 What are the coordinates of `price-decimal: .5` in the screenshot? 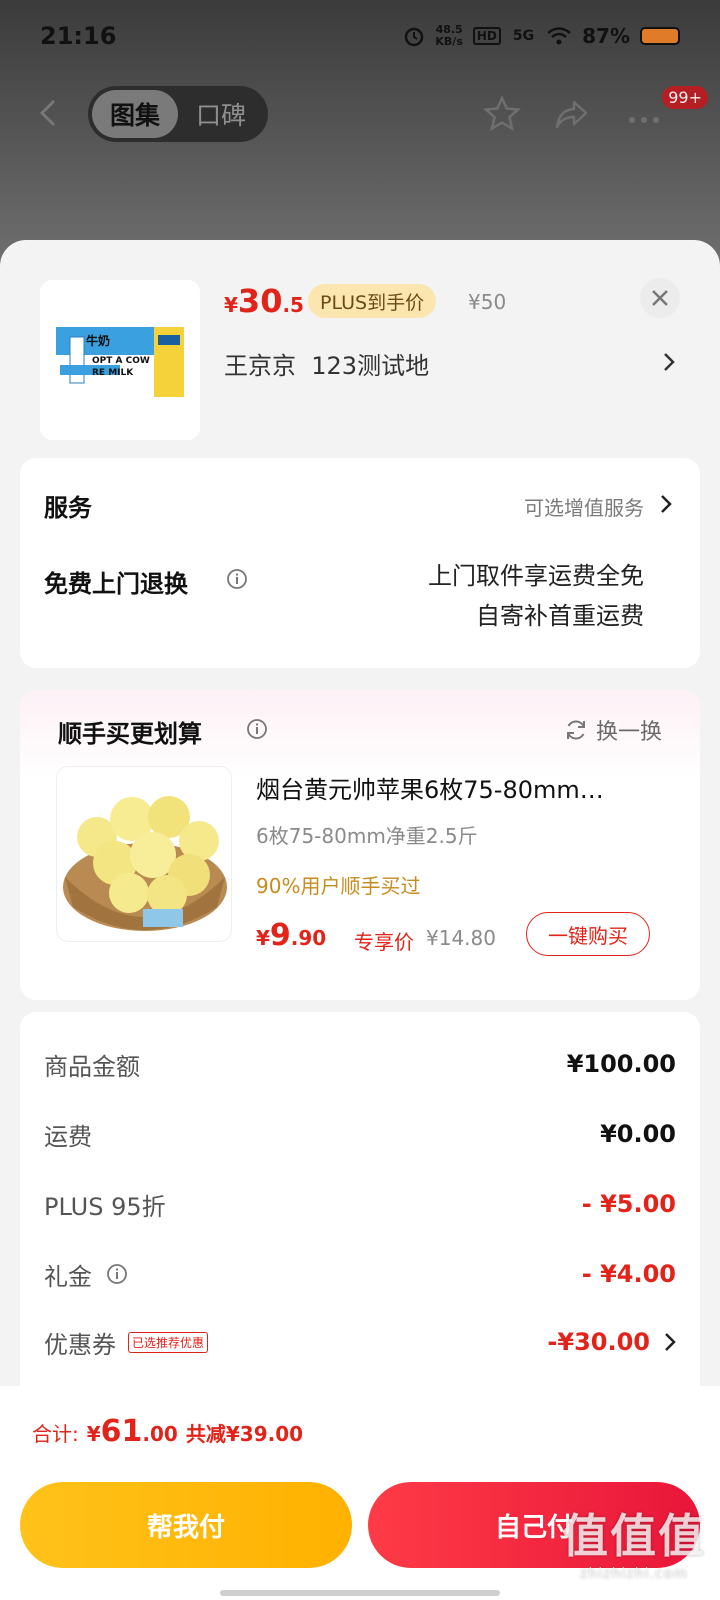 It's located at (293, 305).